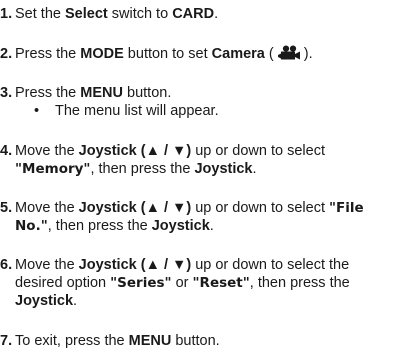 The width and height of the screenshot is (402, 355). Describe the element at coordinates (288, 55) in the screenshot. I see `camera-icon` at that location.